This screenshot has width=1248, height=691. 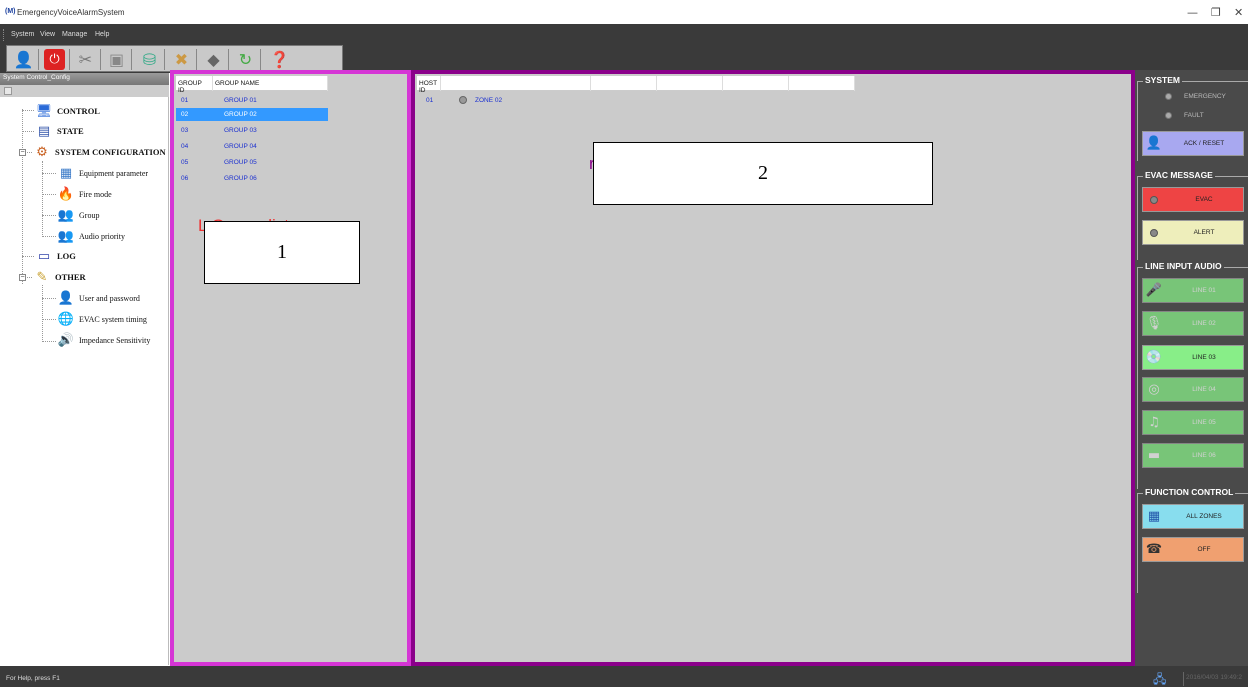 What do you see at coordinates (517, 100) in the screenshot?
I see `table-row: 01 ZONE 02` at bounding box center [517, 100].